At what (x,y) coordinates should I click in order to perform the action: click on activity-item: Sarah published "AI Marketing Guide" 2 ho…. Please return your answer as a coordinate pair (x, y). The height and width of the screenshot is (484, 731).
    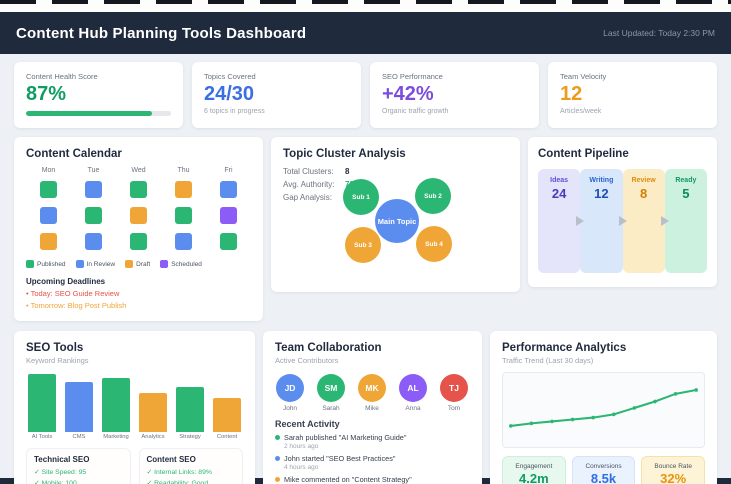
    Looking at the image, I should click on (372, 441).